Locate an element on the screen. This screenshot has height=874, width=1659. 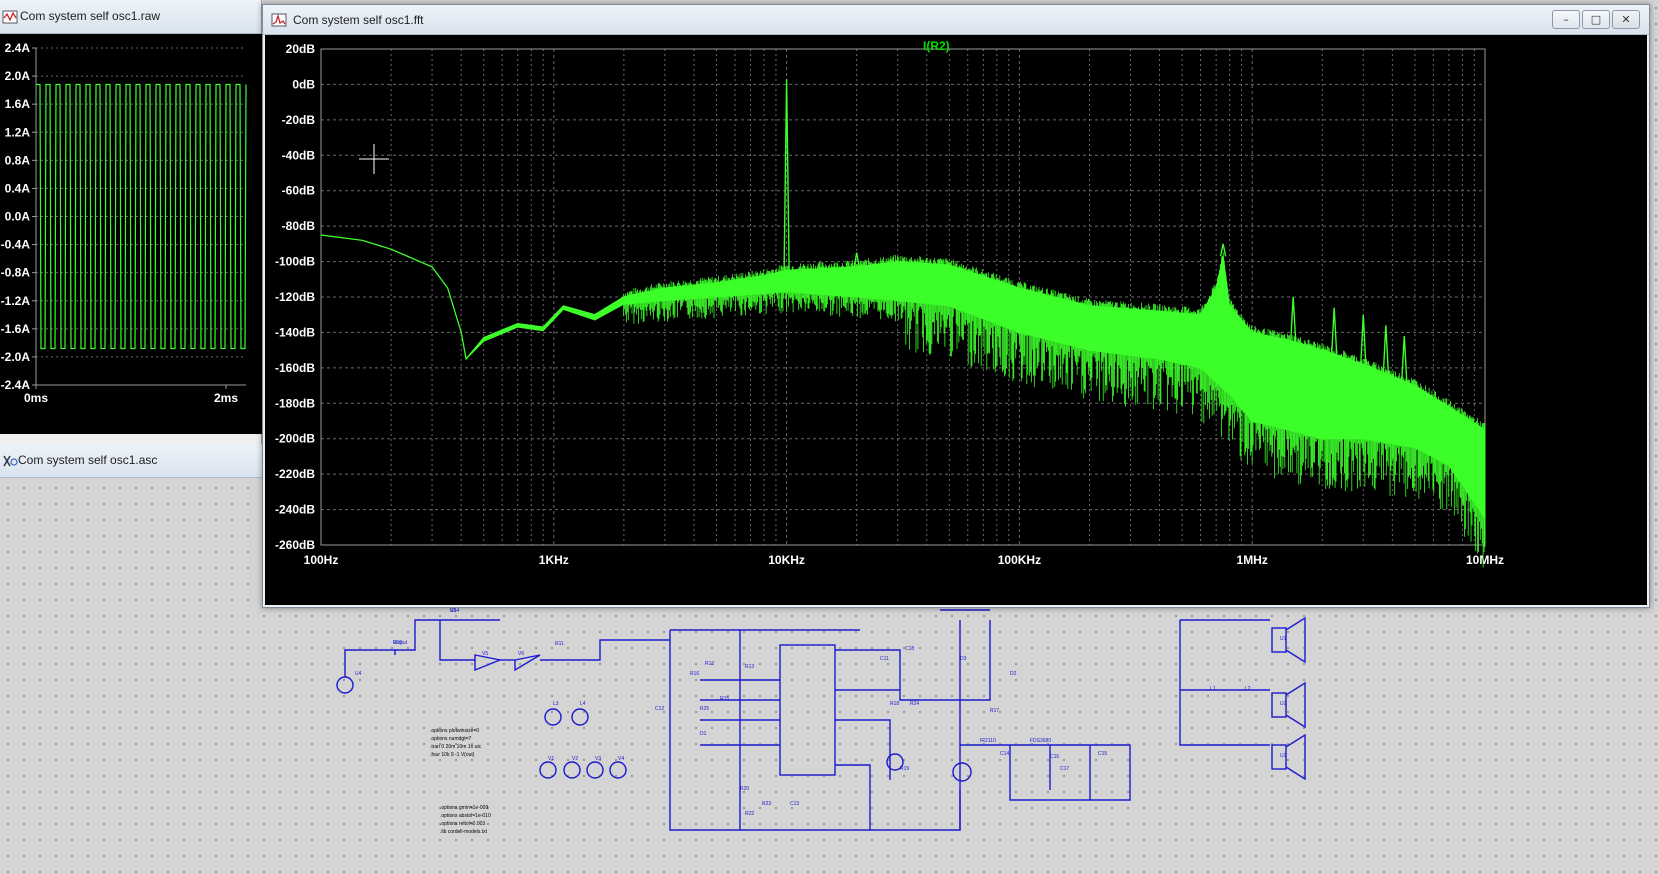
y-tick-label: 20dB is located at coordinates (301, 49).